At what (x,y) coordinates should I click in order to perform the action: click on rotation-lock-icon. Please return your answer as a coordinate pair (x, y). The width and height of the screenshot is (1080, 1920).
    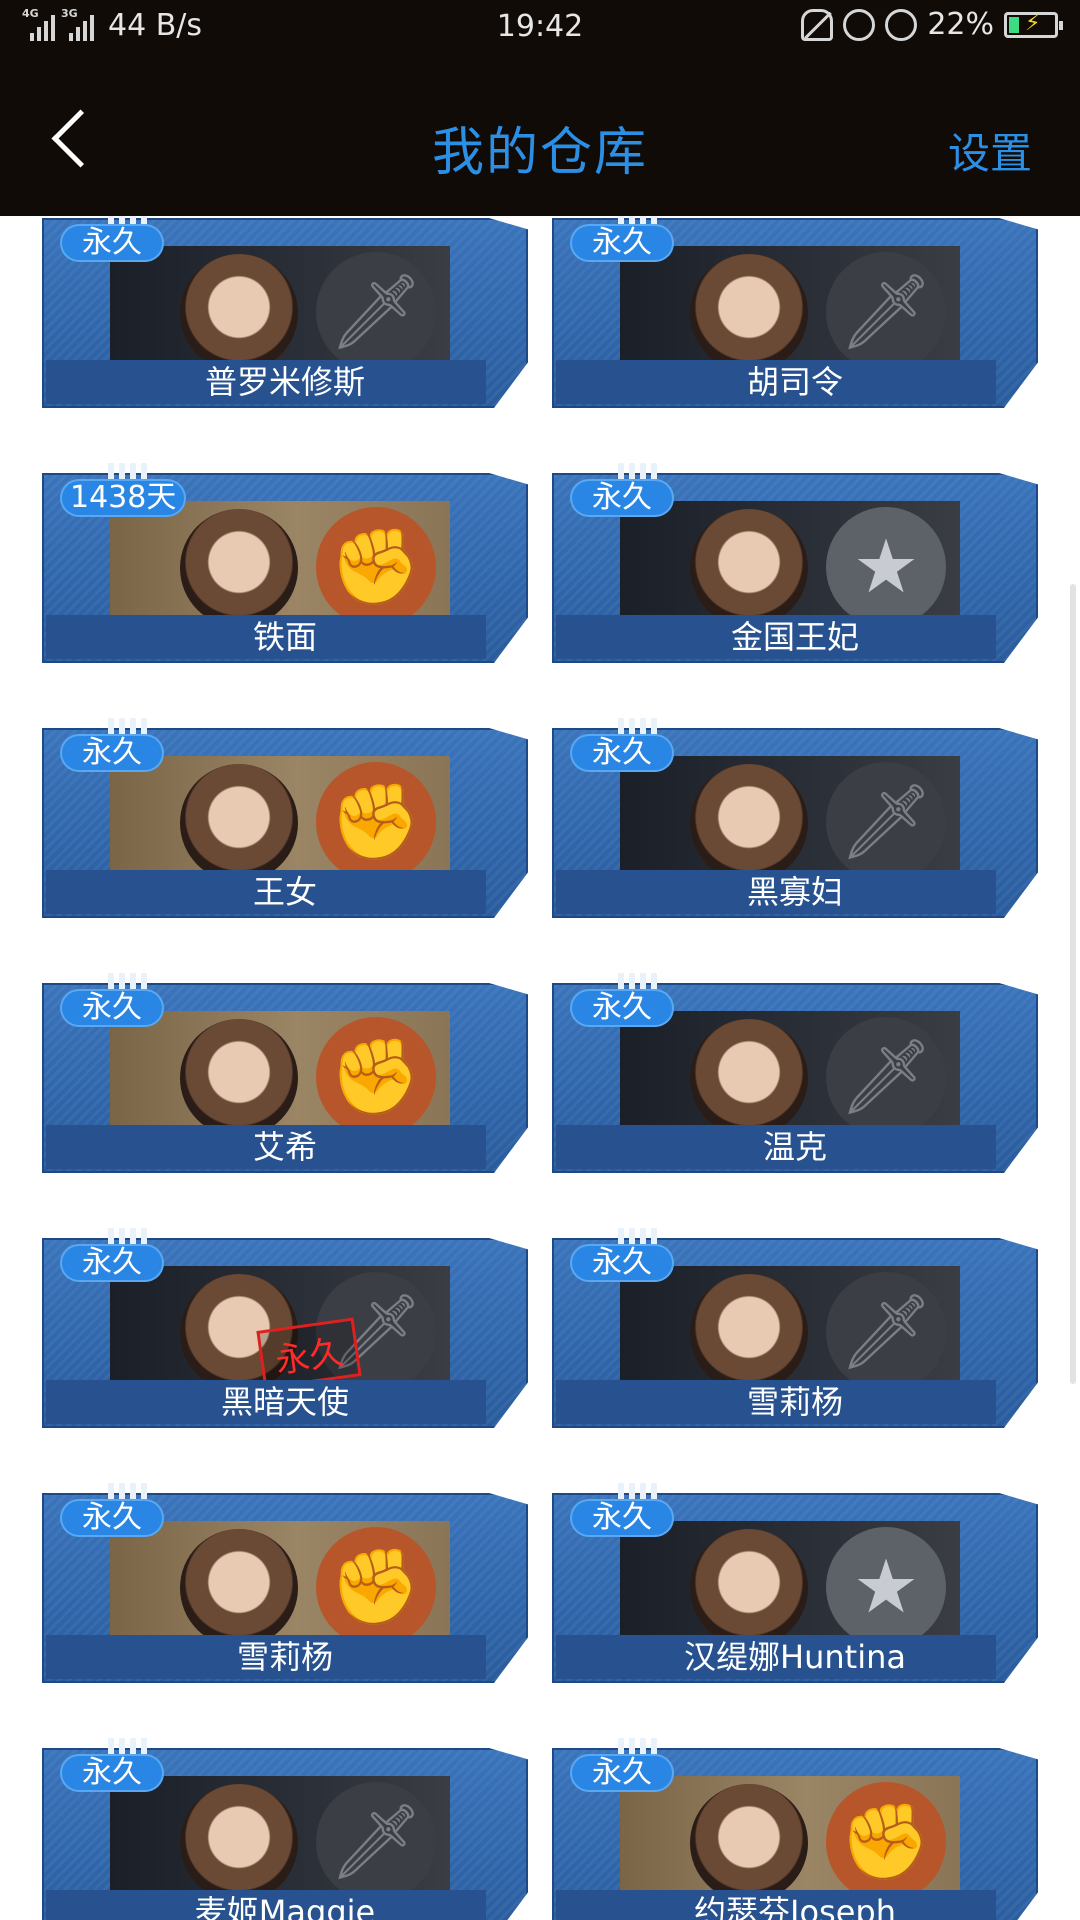
    Looking at the image, I should click on (859, 24).